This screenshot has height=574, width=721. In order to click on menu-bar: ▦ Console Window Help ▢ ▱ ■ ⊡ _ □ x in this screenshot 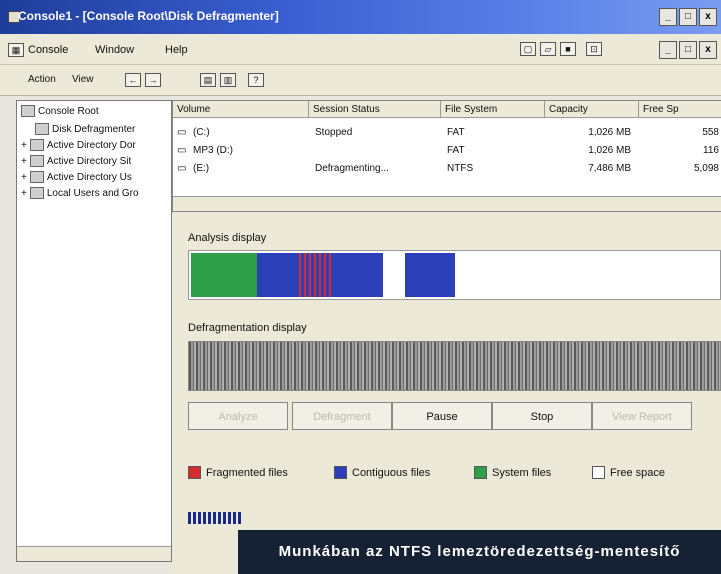, I will do `click(360, 49)`.